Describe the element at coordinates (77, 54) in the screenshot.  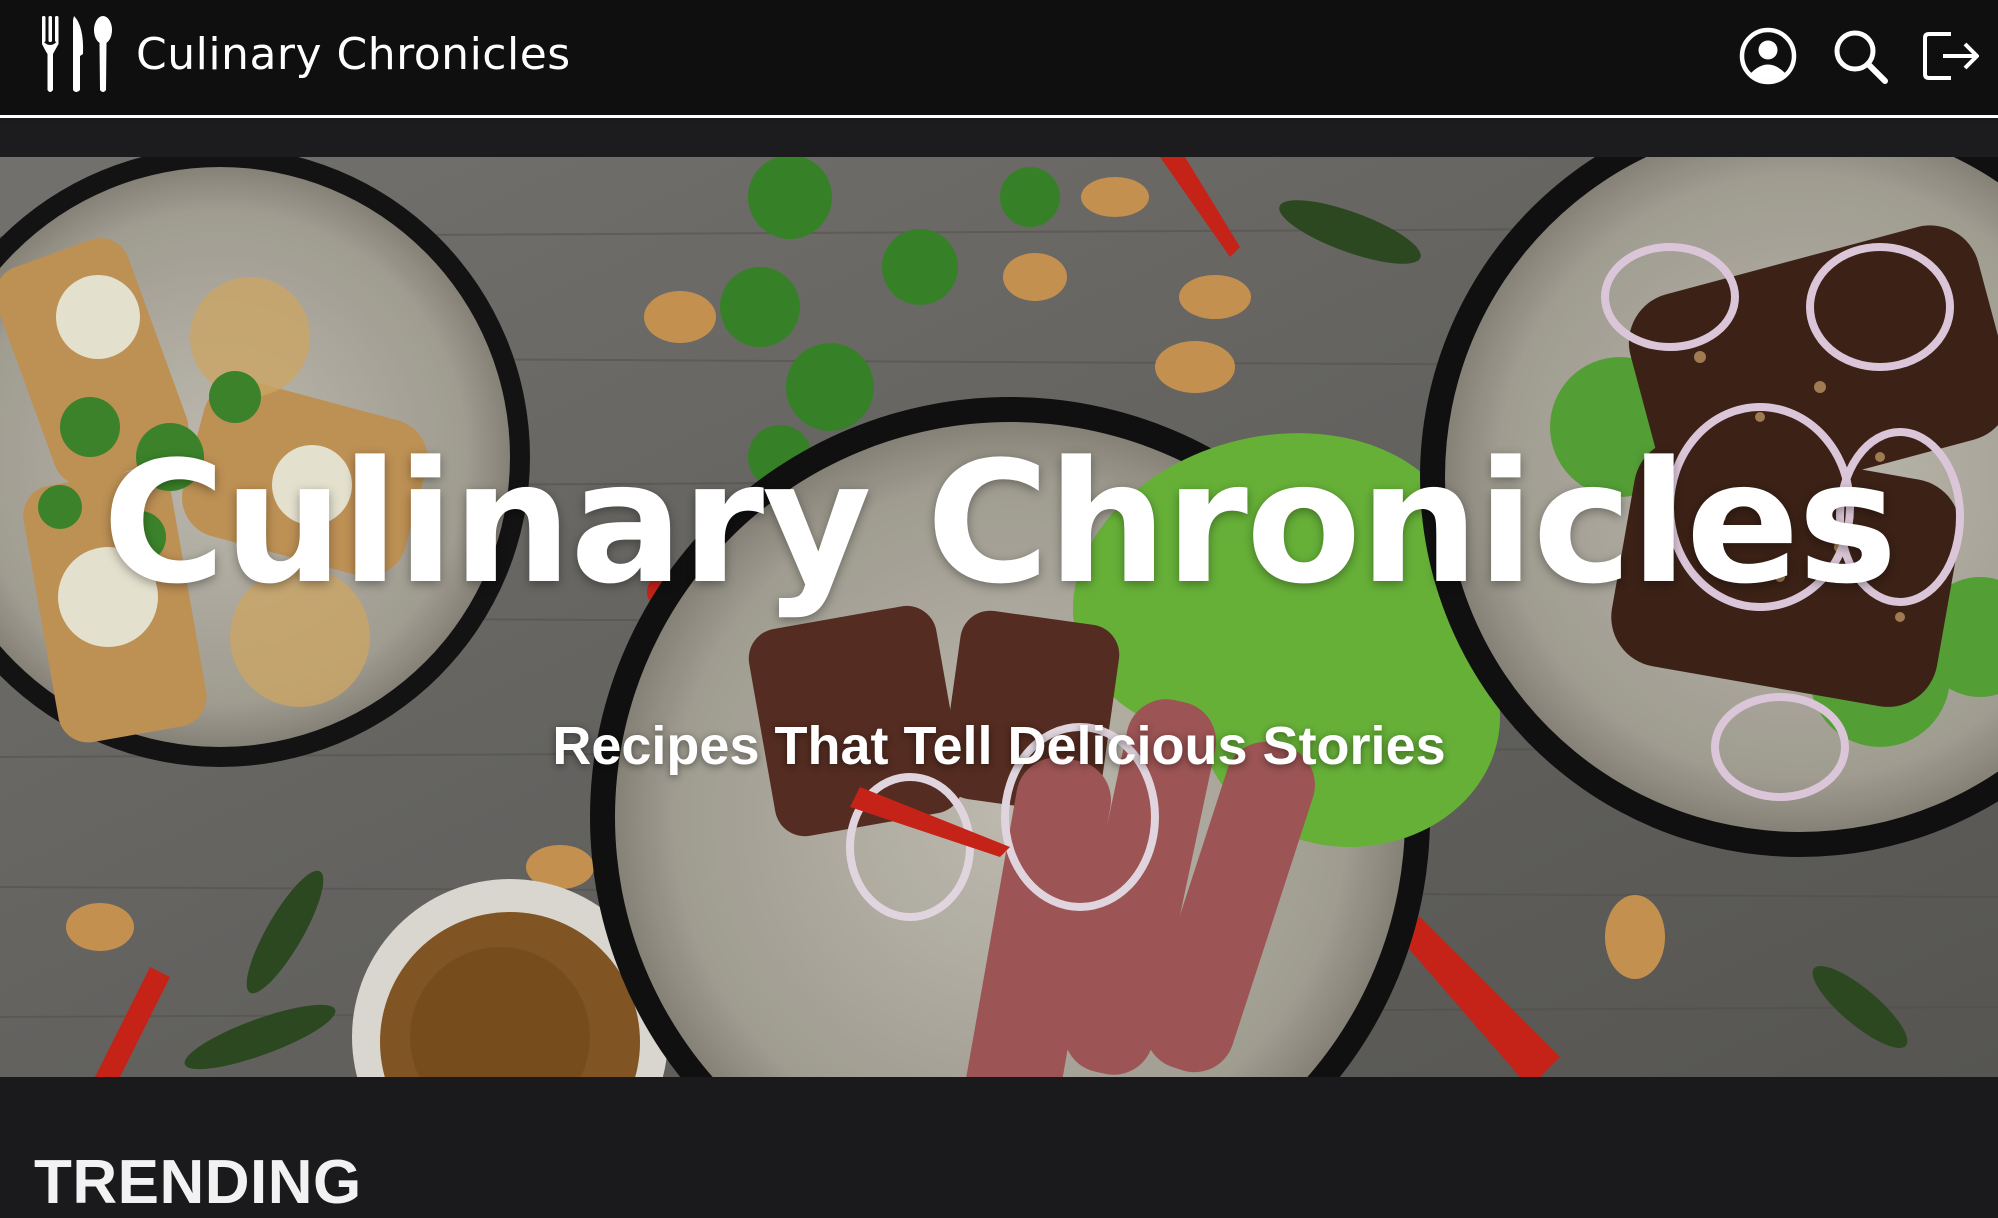
I see `utensils-icon` at that location.